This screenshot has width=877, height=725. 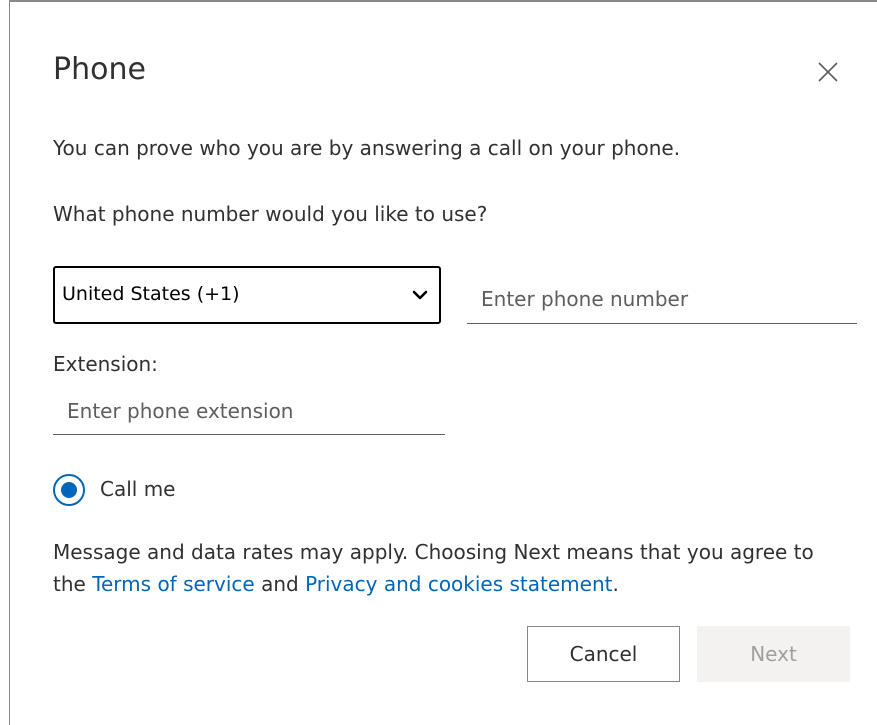 I want to click on extension-input, so click(x=249, y=411).